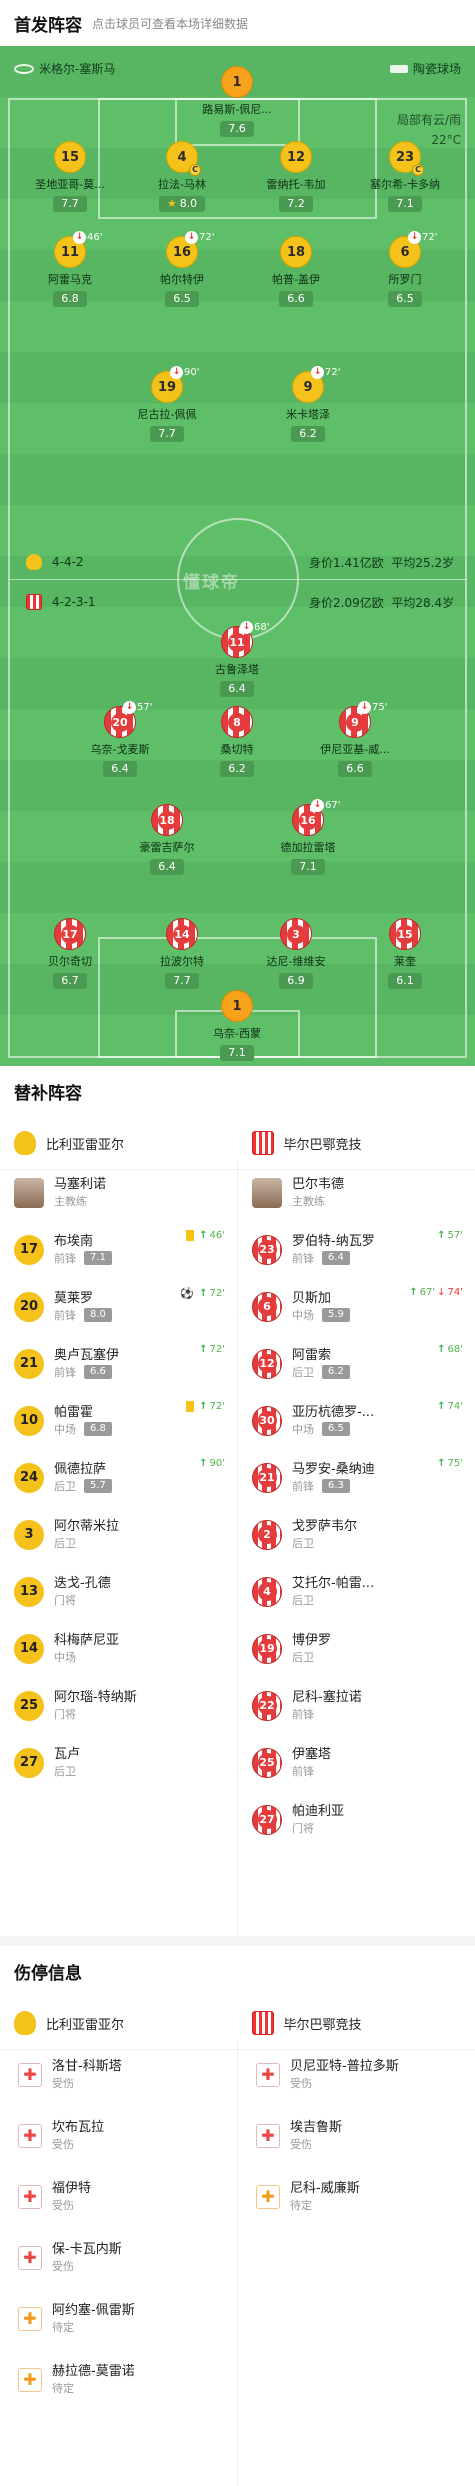 This screenshot has width=475, height=2486. Describe the element at coordinates (171, 203) in the screenshot. I see `star-icon: ★` at that location.